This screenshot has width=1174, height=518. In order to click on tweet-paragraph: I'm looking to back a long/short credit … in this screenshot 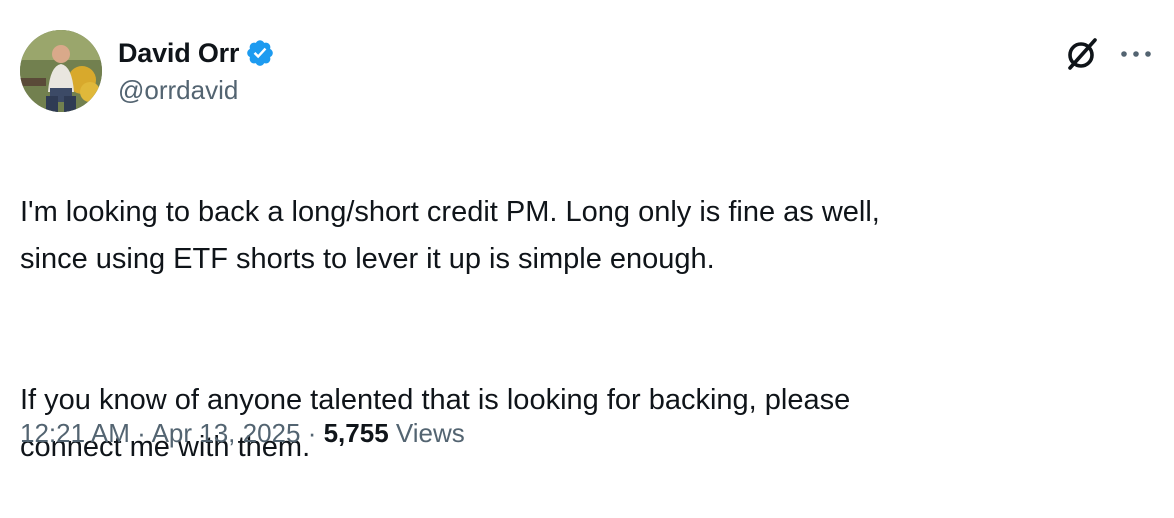, I will do `click(450, 235)`.